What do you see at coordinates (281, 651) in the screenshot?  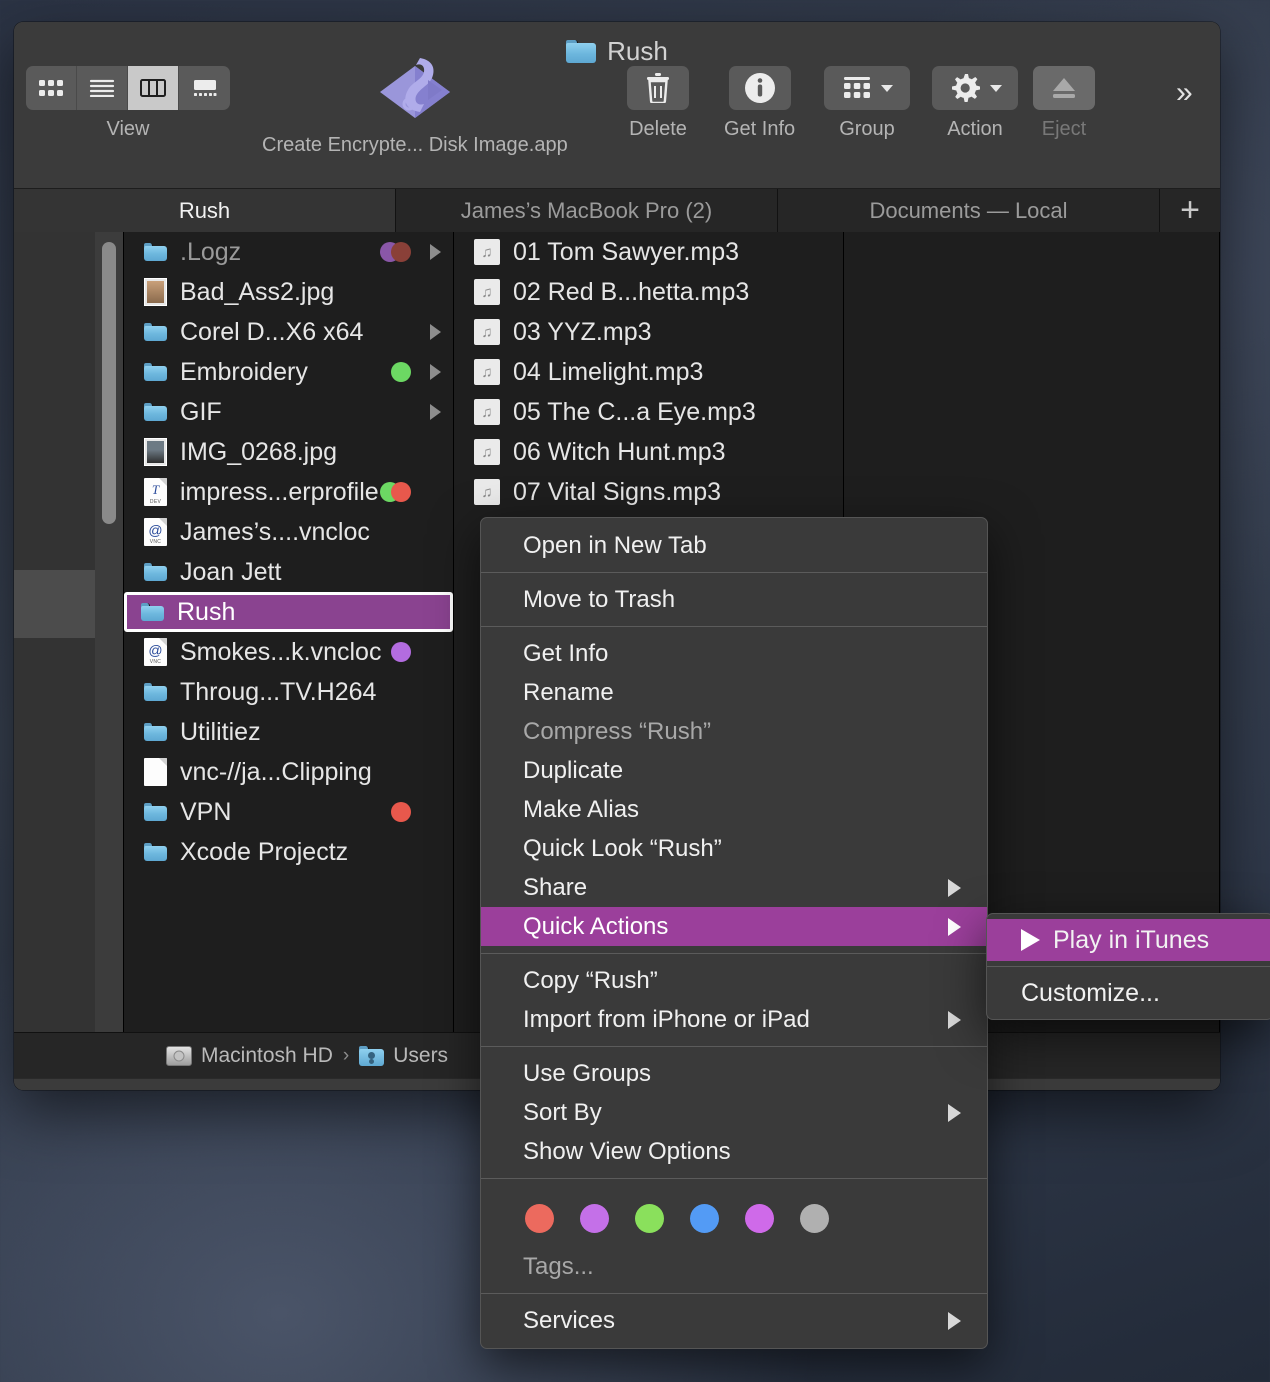 I see `file-name: Smokes...k.vncloc` at bounding box center [281, 651].